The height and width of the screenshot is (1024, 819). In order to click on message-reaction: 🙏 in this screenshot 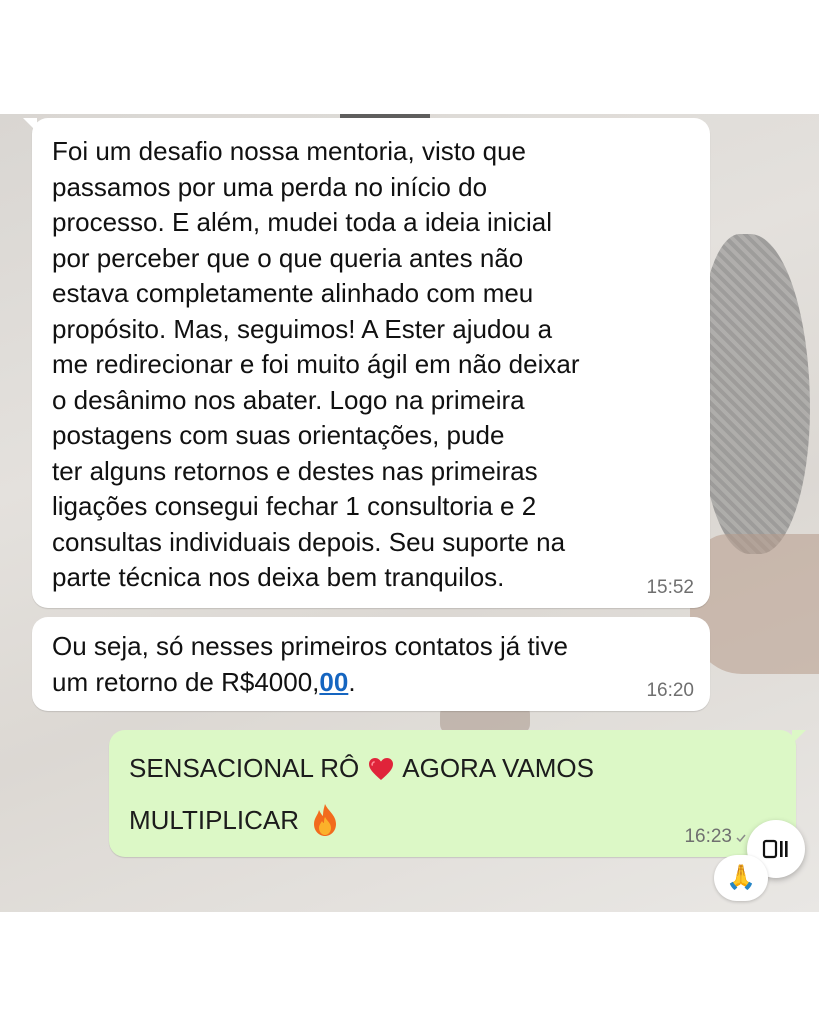, I will do `click(741, 878)`.